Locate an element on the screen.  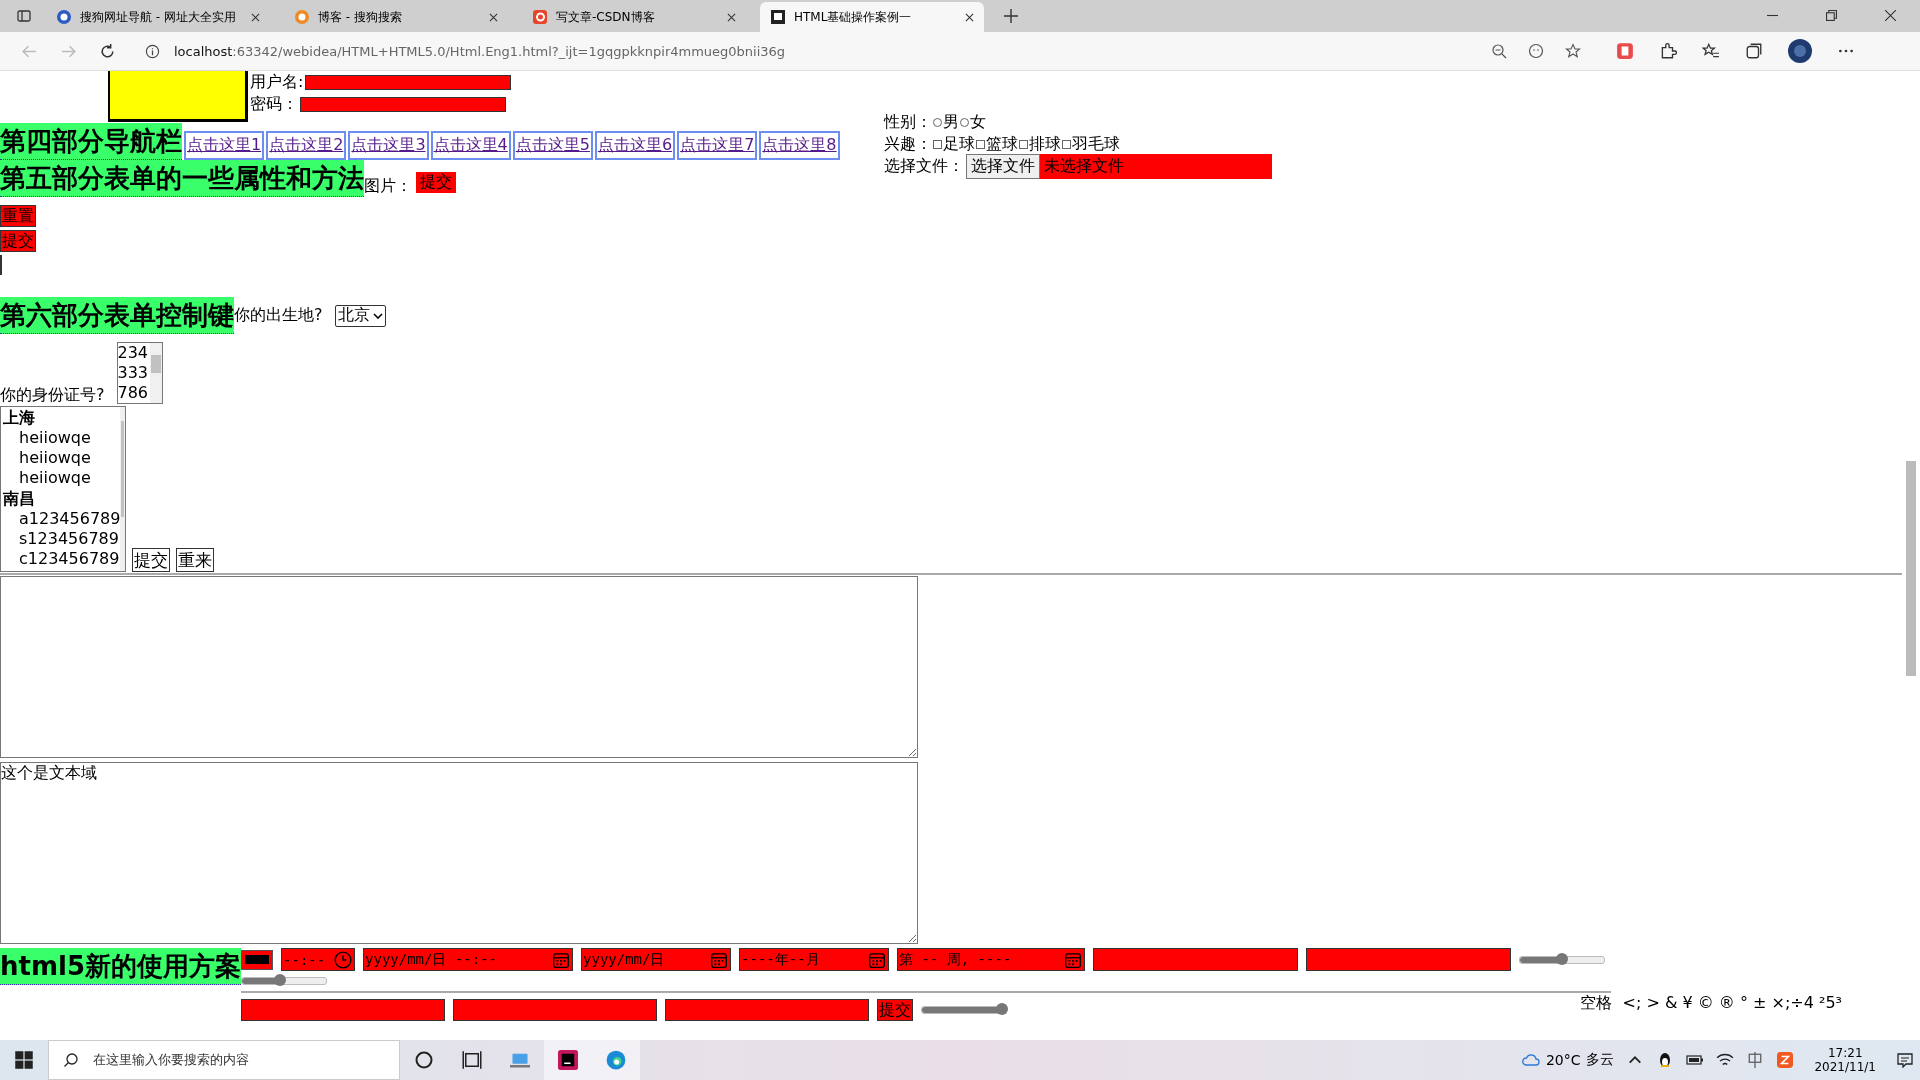
city-listbox: 上海 heiiowqe heiiowqe heiiowqe 南昌 a123456789 s123456789 c123456789 is located at coordinates (63, 489).